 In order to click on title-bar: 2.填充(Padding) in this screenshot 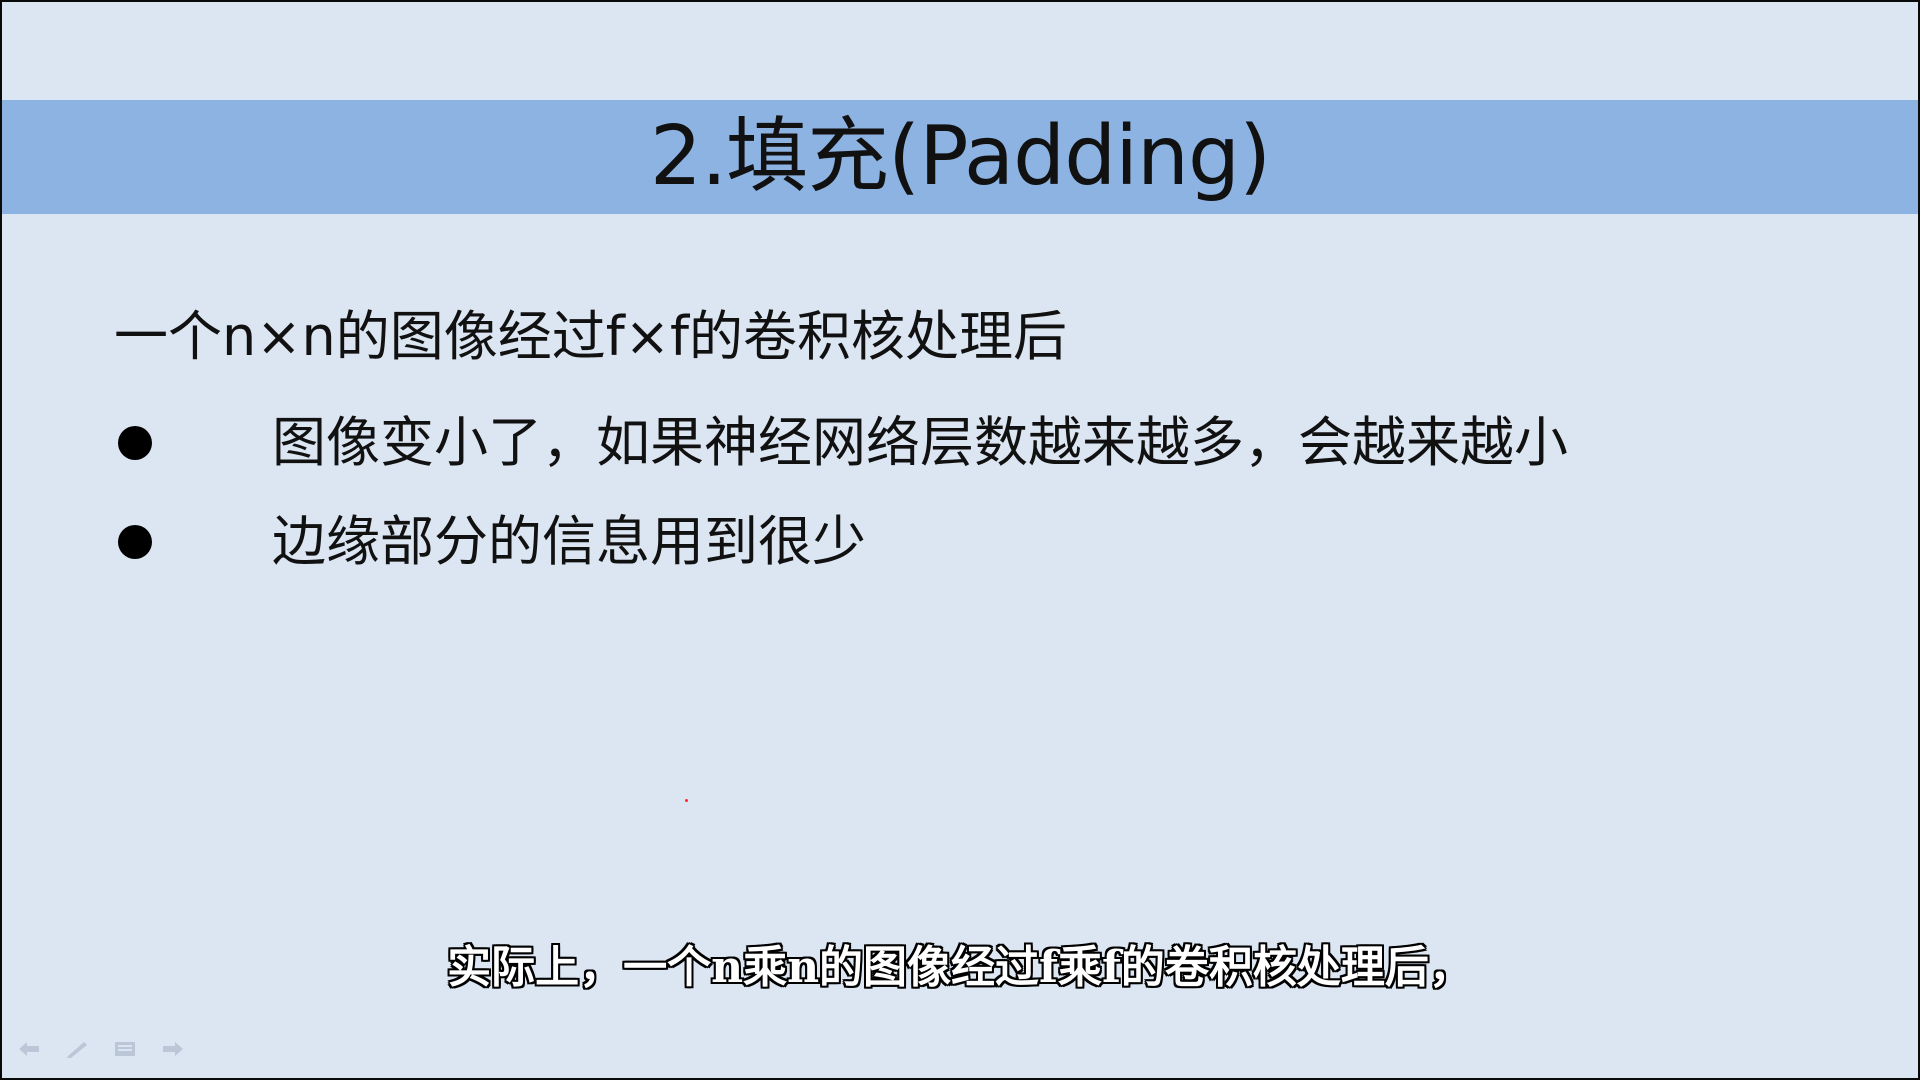, I will do `click(960, 157)`.